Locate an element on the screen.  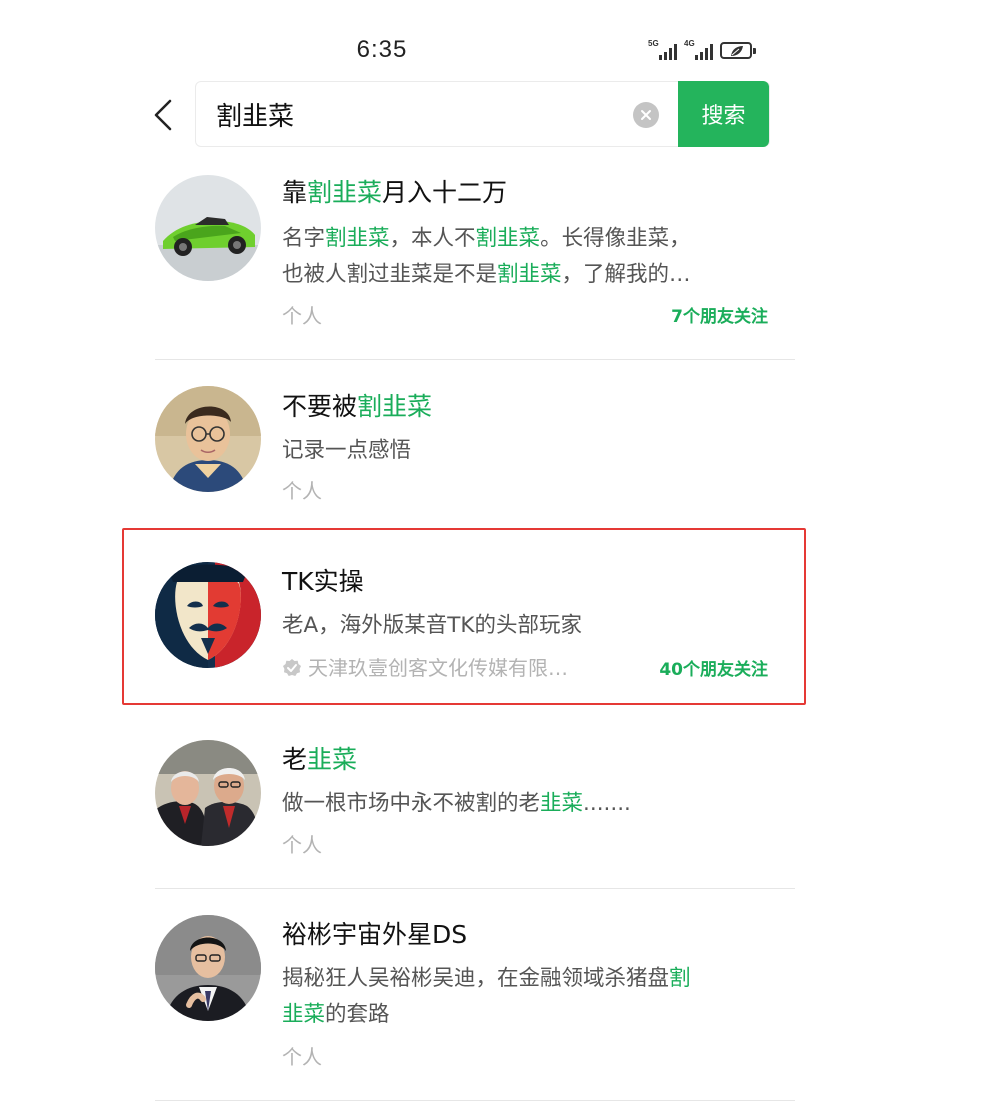
result-title: 靠割韭菜月入十二万 is located at coordinates (395, 192).